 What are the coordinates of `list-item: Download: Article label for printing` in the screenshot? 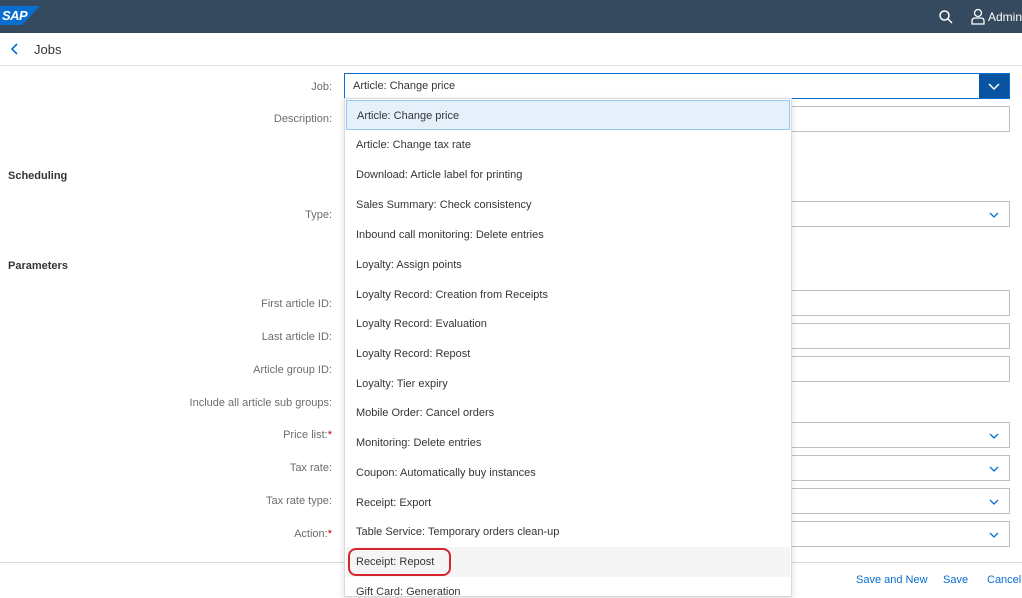 It's located at (568, 175).